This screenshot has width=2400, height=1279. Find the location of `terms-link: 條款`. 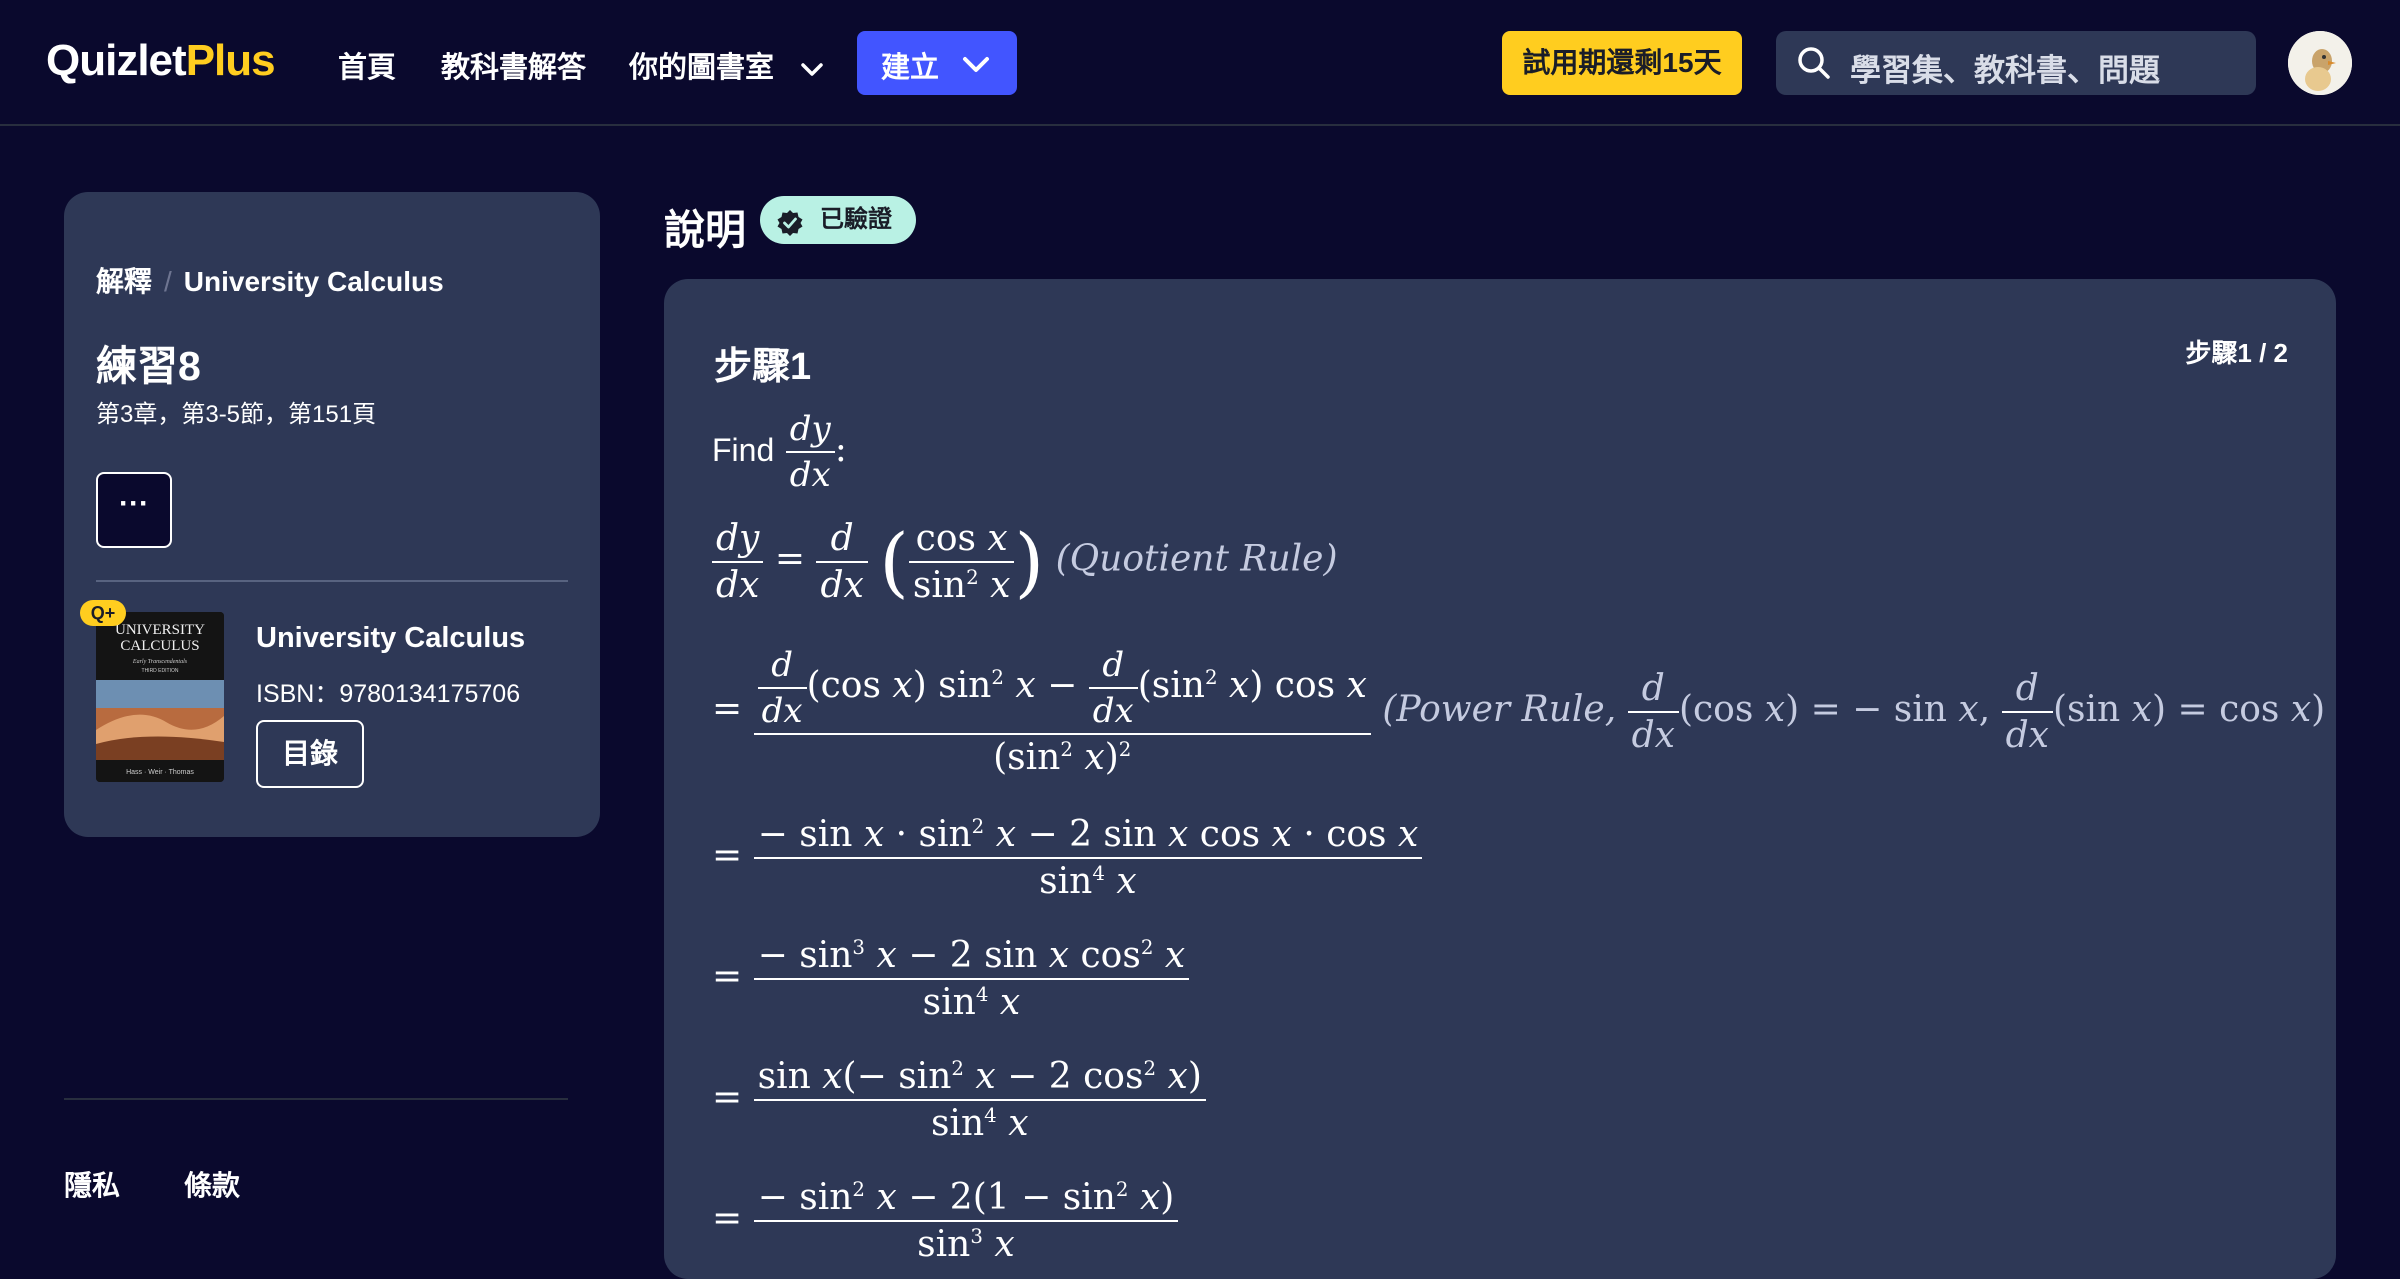

terms-link: 條款 is located at coordinates (212, 1184).